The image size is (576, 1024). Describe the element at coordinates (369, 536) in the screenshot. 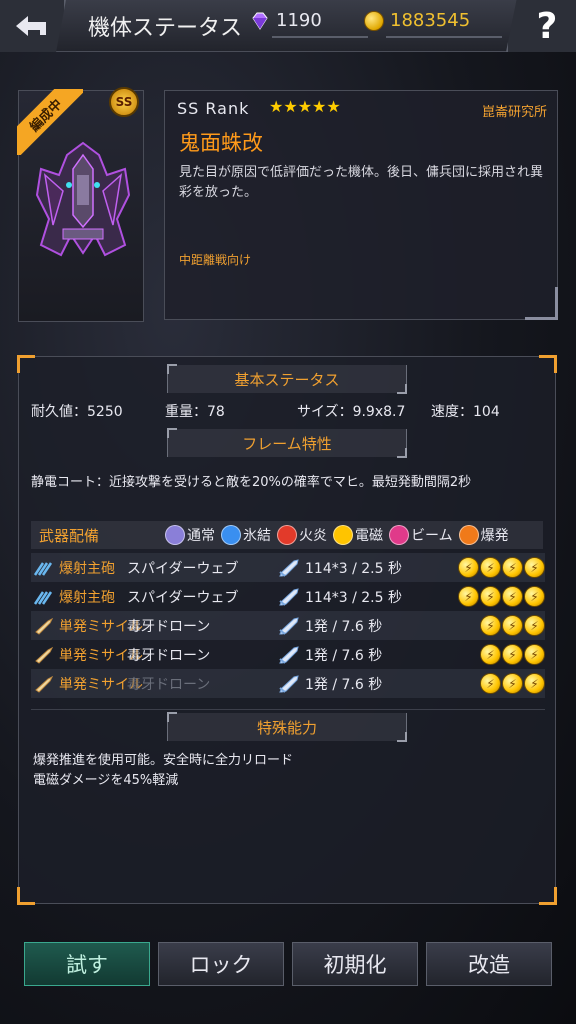

I see `legend-label: 電磁` at that location.